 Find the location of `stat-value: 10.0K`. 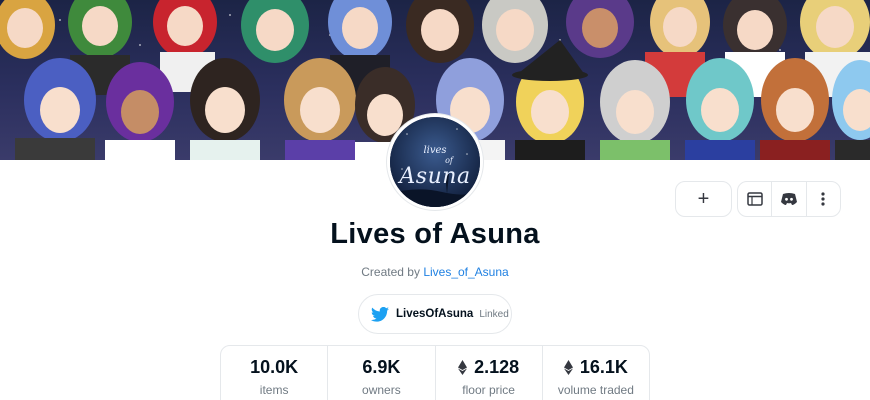

stat-value: 10.0K is located at coordinates (274, 367).